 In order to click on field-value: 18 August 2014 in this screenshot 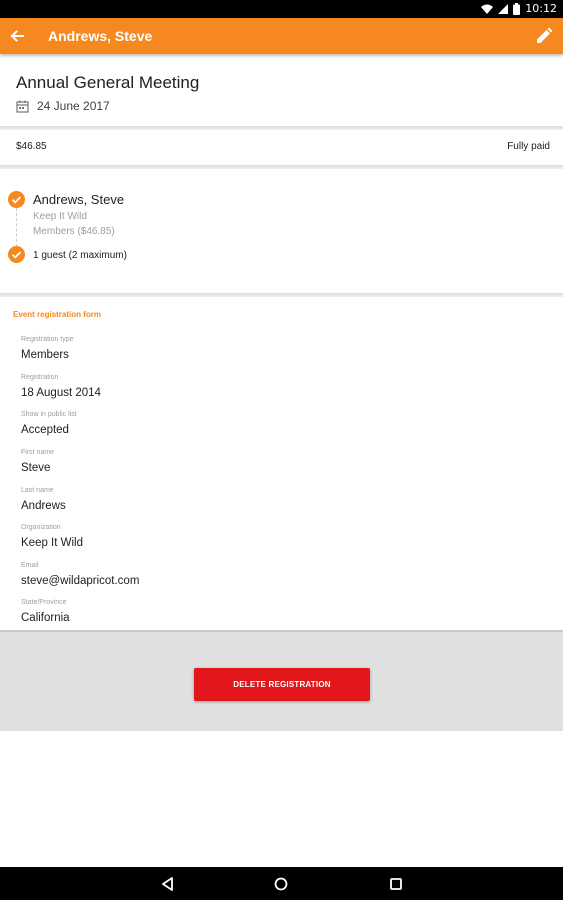, I will do `click(61, 393)`.